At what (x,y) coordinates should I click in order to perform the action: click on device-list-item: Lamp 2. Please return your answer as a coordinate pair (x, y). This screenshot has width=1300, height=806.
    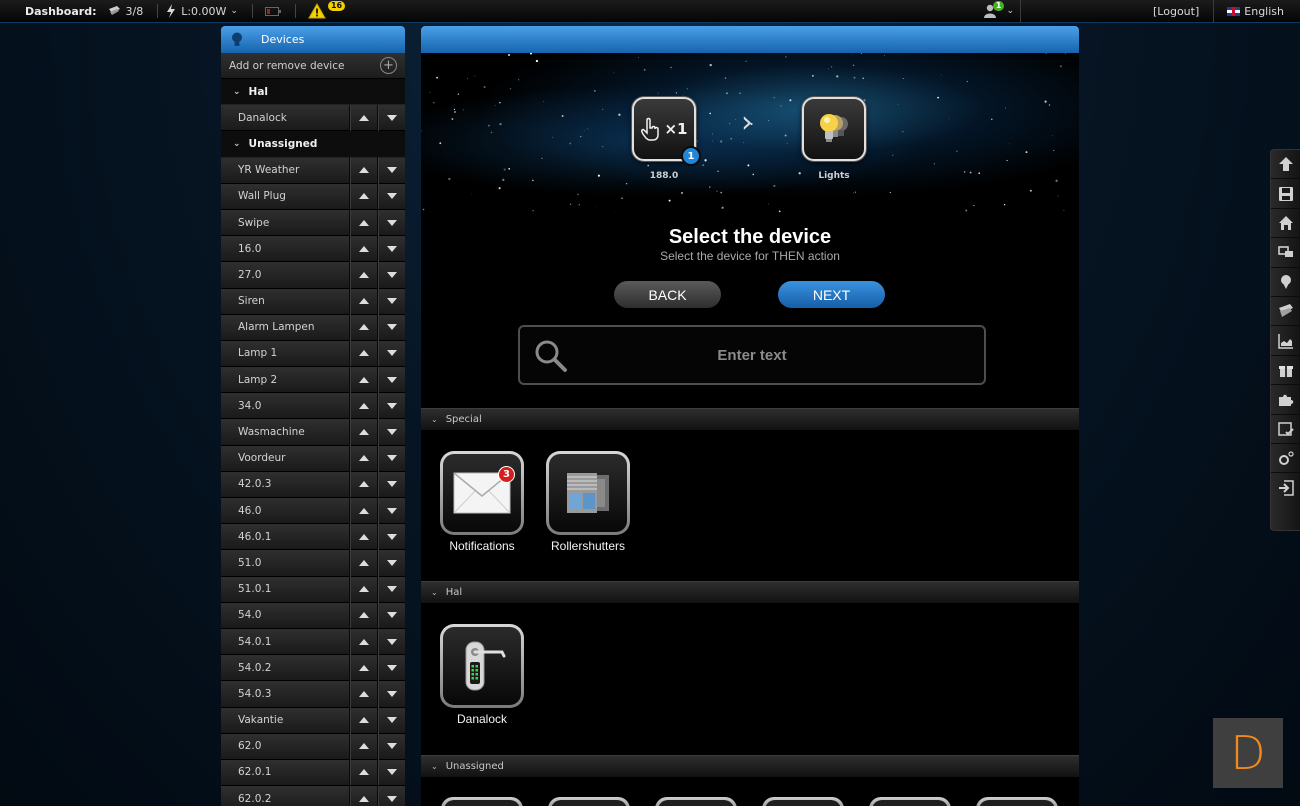
    Looking at the image, I should click on (313, 380).